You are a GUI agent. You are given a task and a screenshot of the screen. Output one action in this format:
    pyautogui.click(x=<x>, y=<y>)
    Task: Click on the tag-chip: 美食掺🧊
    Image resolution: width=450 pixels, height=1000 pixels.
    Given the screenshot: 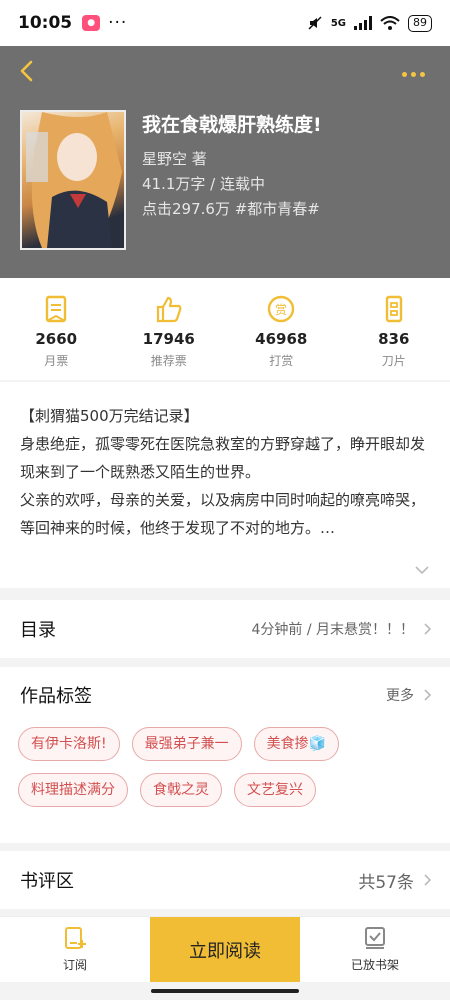 What is the action you would take?
    pyautogui.click(x=296, y=744)
    